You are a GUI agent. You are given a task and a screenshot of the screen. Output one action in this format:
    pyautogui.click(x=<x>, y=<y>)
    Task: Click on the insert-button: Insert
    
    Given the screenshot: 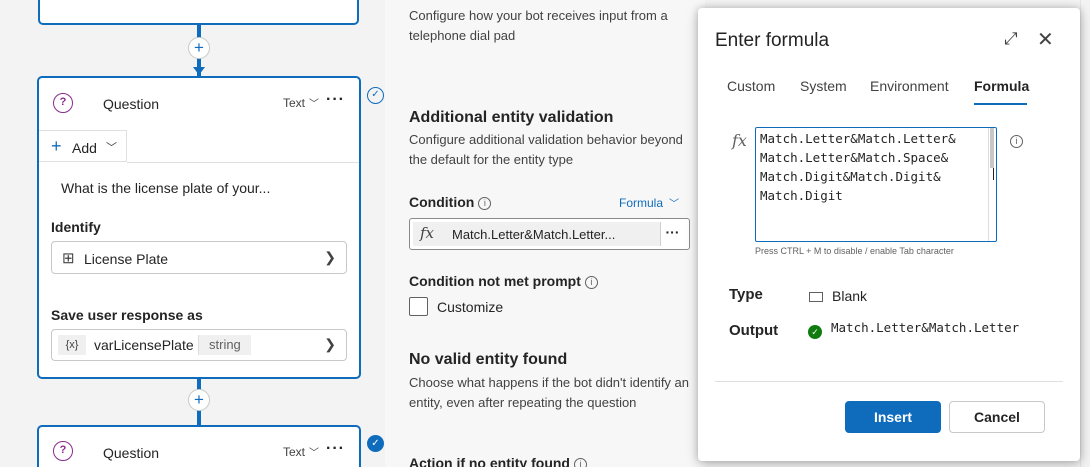 What is the action you would take?
    pyautogui.click(x=893, y=417)
    